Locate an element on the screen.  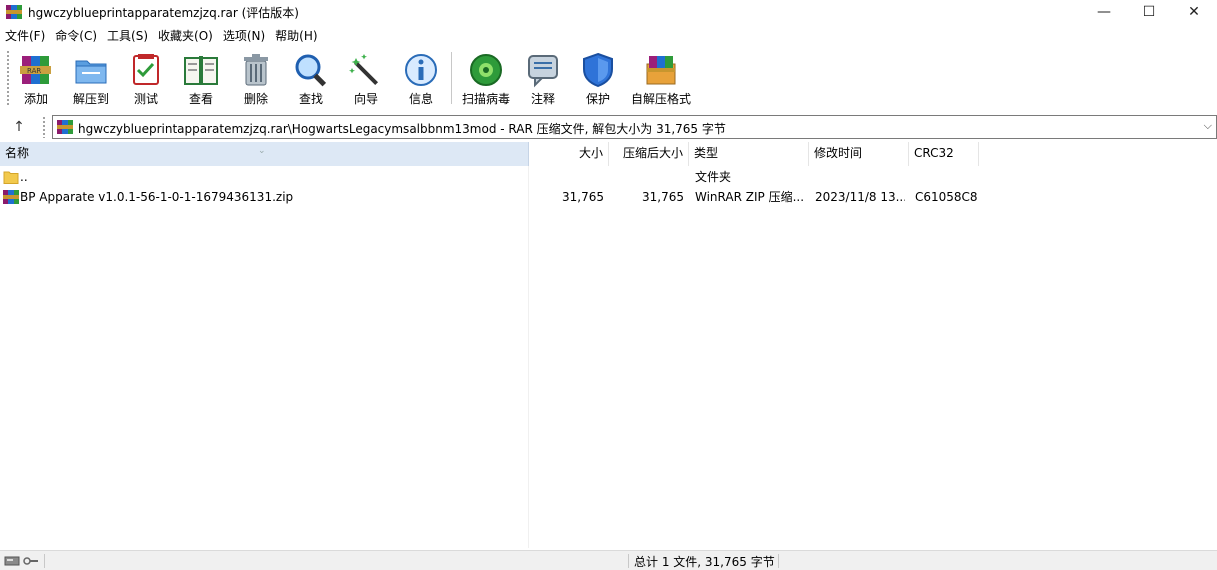
list-item: .. 文件夹 is located at coordinates (490, 177).